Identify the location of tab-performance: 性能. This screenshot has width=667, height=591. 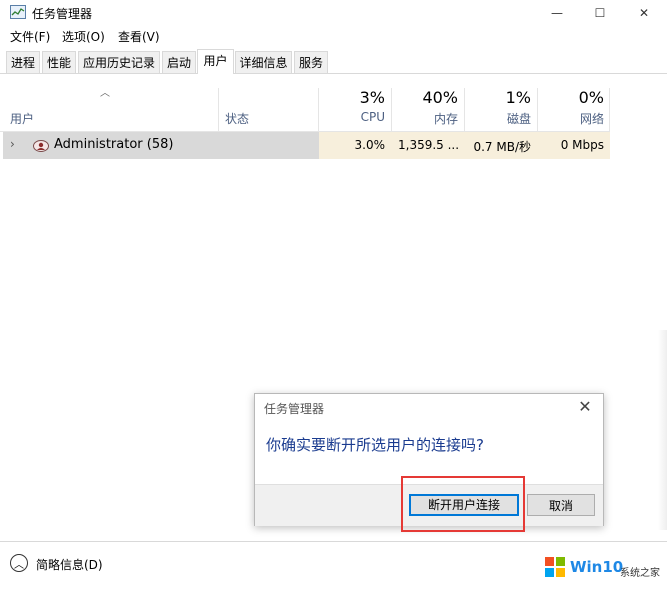
(59, 62).